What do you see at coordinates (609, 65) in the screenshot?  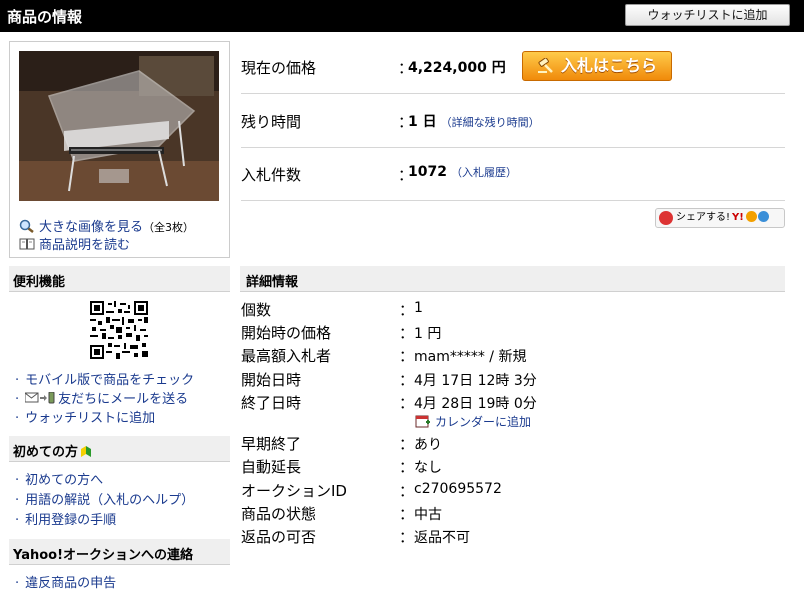 I see `place-bid-label: 入札はこちら` at bounding box center [609, 65].